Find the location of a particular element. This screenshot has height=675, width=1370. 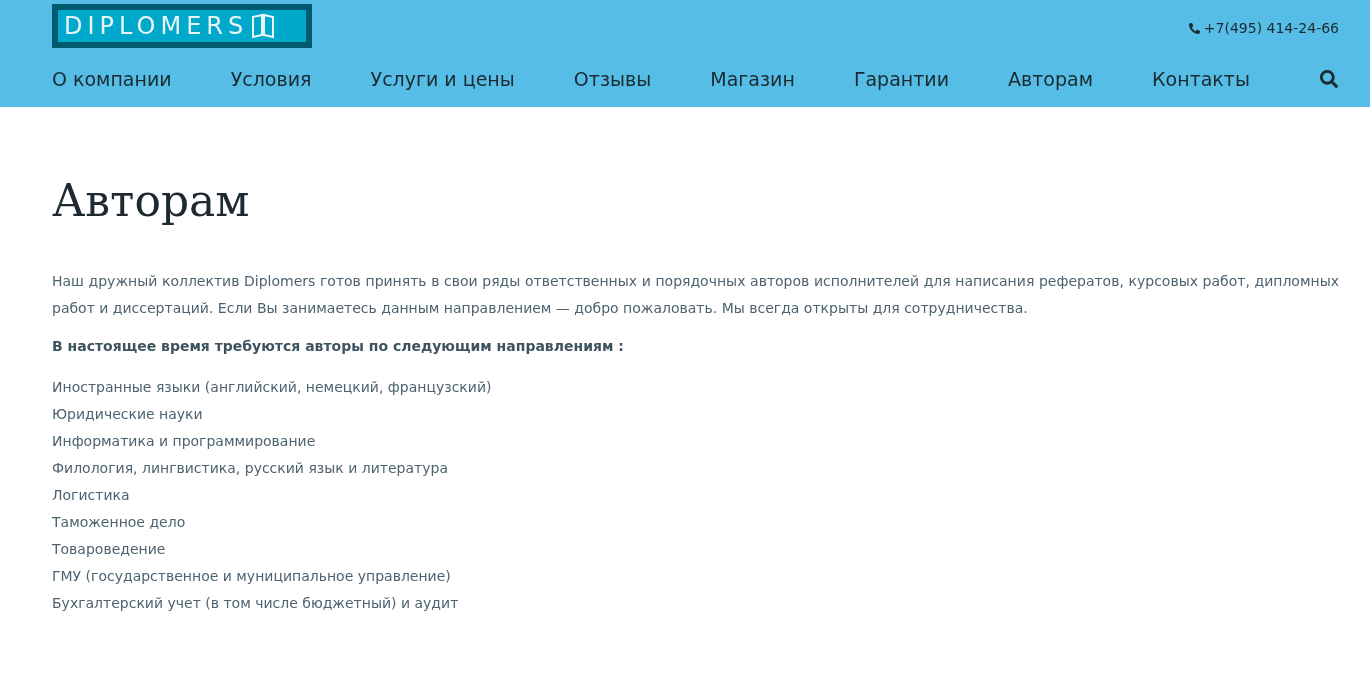

nav-link: Условия is located at coordinates (271, 79).